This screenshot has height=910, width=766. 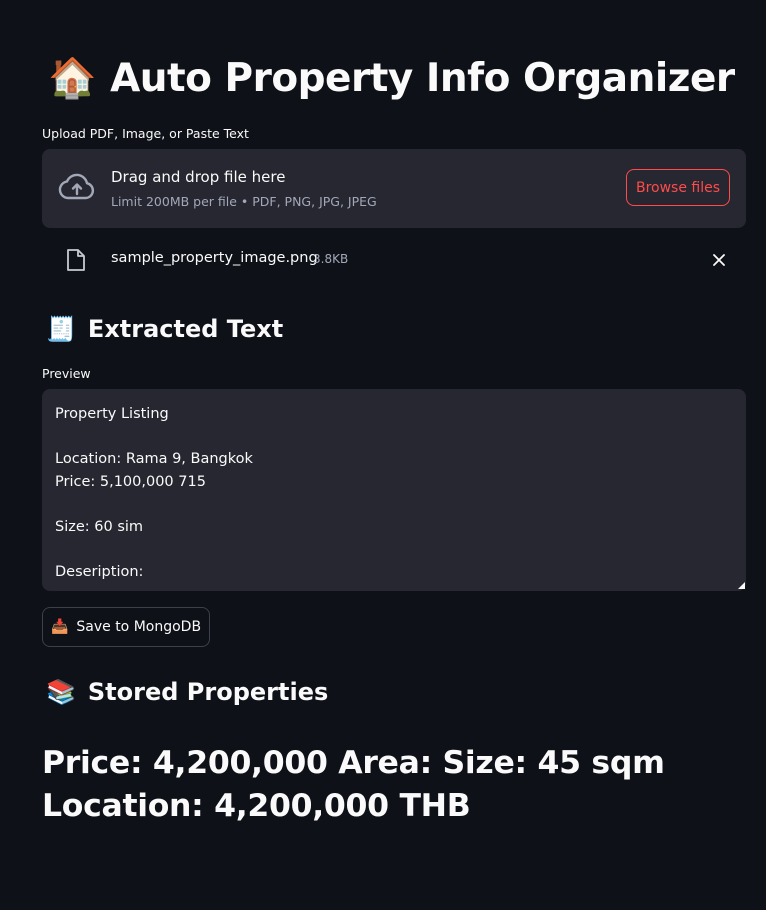 What do you see at coordinates (76, 260) in the screenshot?
I see `file-icon` at bounding box center [76, 260].